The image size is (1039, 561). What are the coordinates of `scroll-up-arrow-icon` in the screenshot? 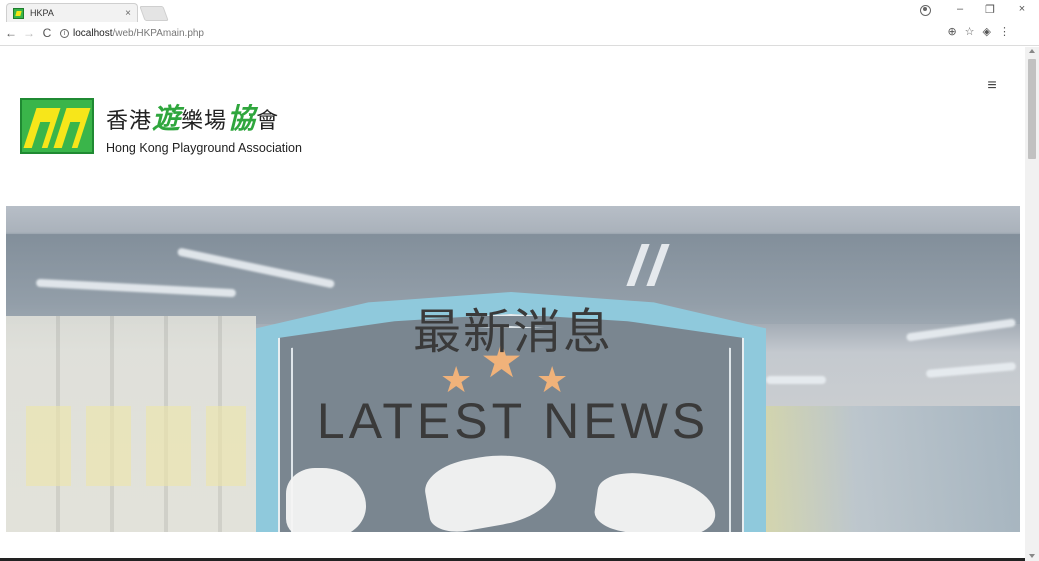 It's located at (1032, 51).